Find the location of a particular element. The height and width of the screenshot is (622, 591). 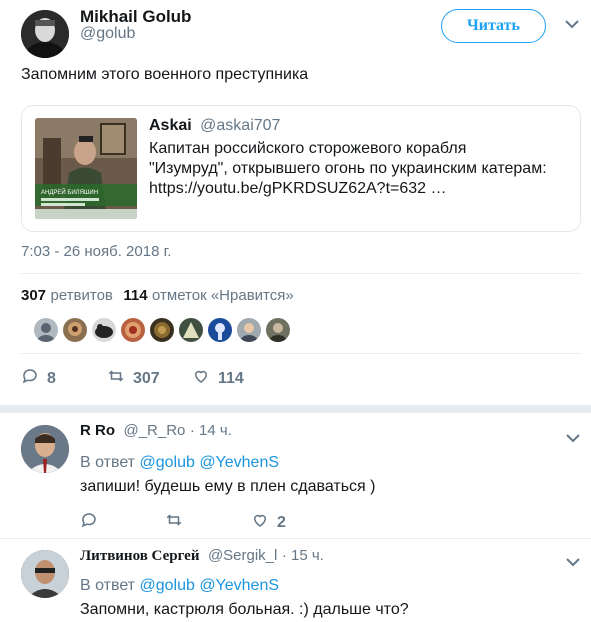

like-action: 114 is located at coordinates (218, 378).